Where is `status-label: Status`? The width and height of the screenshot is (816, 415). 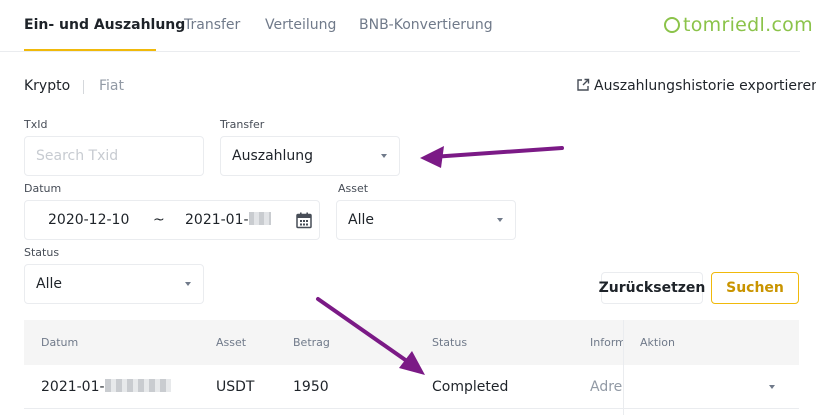 status-label: Status is located at coordinates (42, 252).